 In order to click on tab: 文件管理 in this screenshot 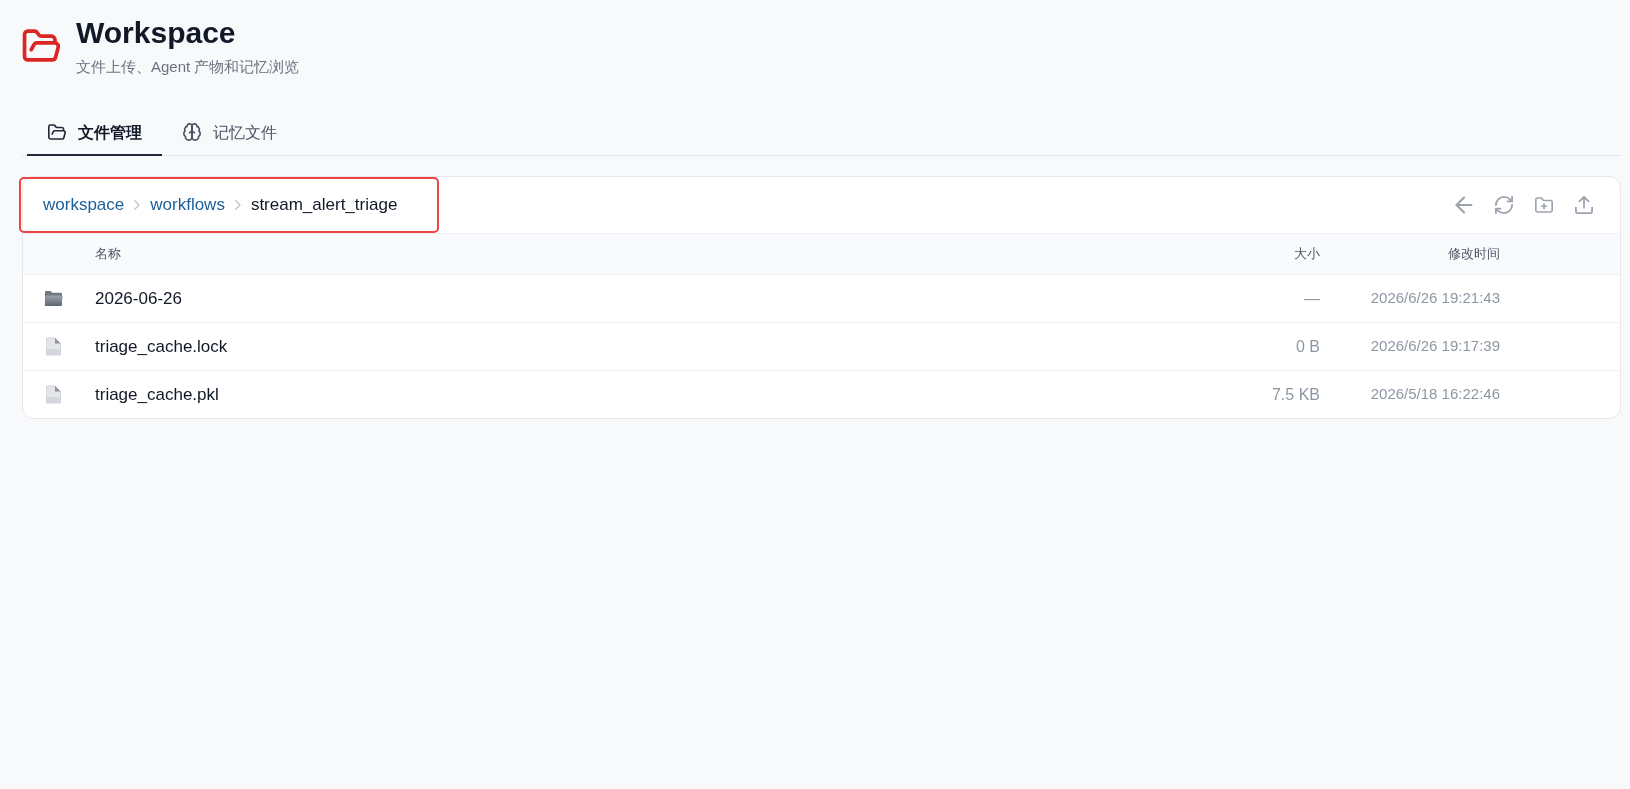, I will do `click(94, 133)`.